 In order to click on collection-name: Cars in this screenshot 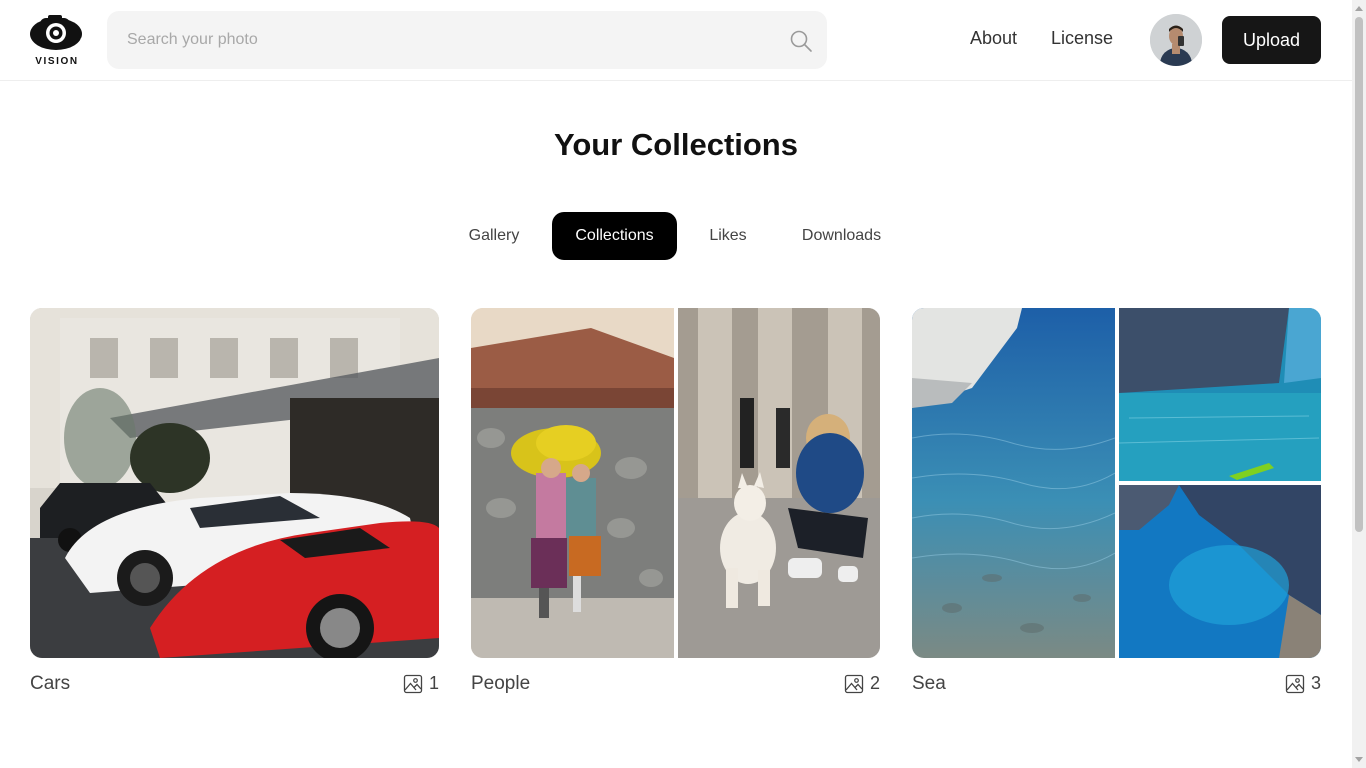, I will do `click(50, 683)`.